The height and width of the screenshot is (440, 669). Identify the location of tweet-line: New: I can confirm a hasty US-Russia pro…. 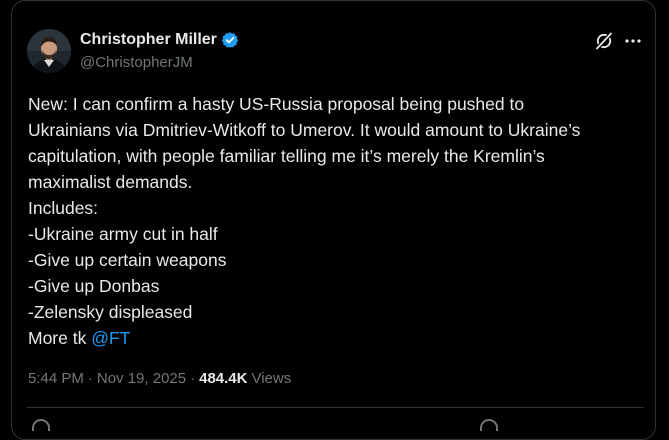
(276, 104).